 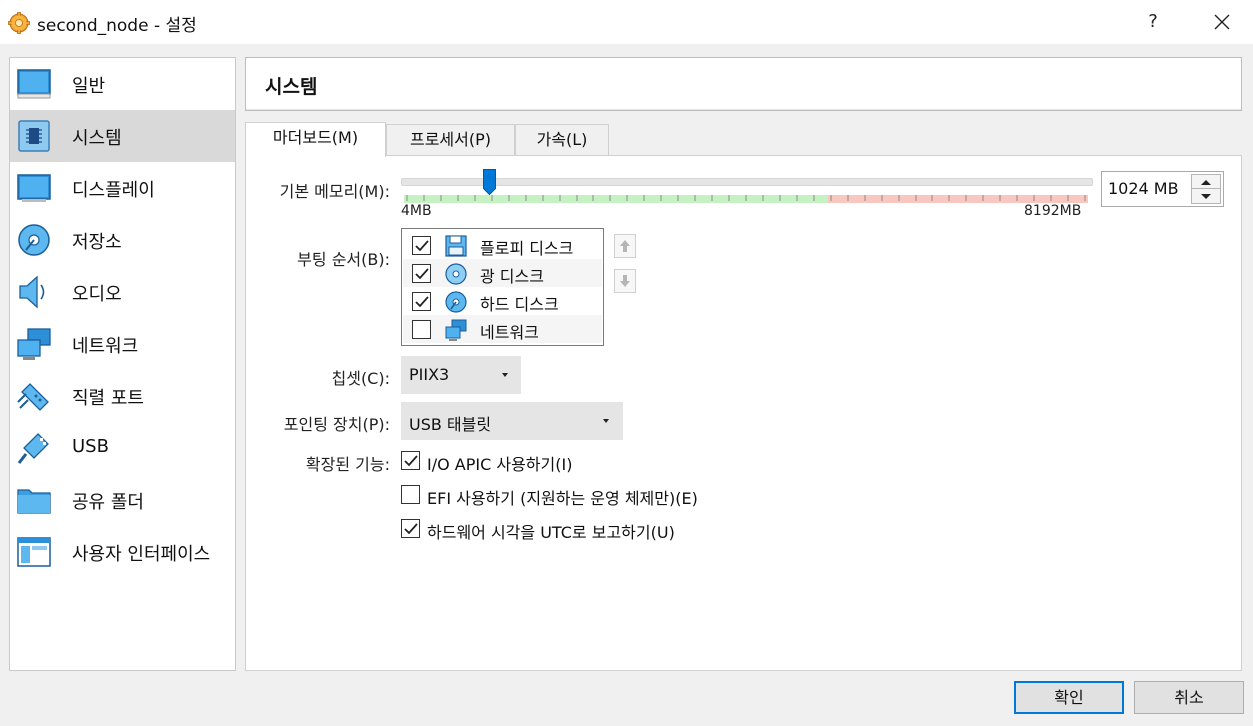 I want to click on storage-icon, so click(x=34, y=240).